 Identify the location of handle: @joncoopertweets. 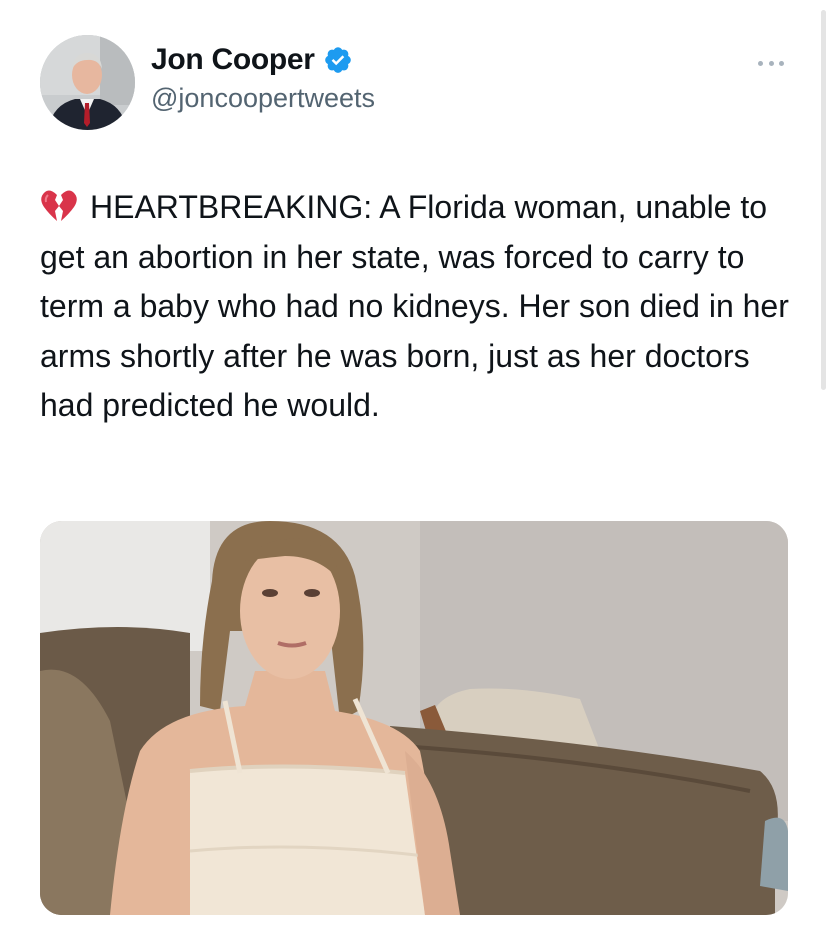
(263, 98).